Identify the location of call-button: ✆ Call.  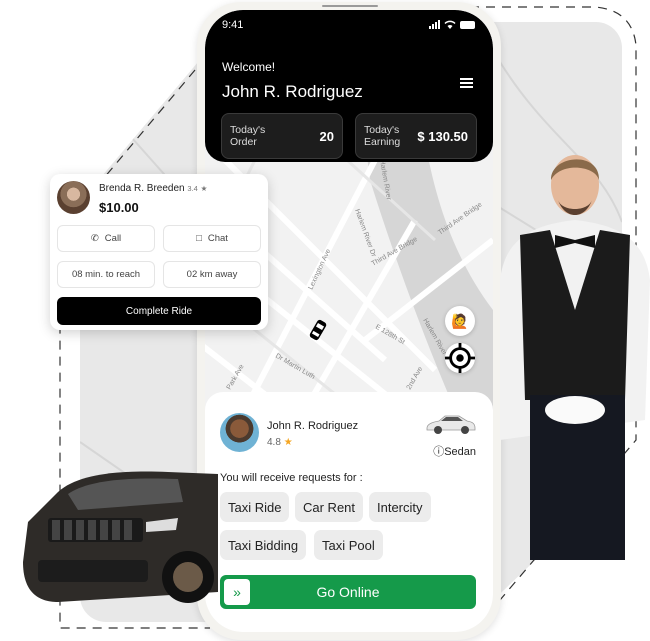
(106, 238).